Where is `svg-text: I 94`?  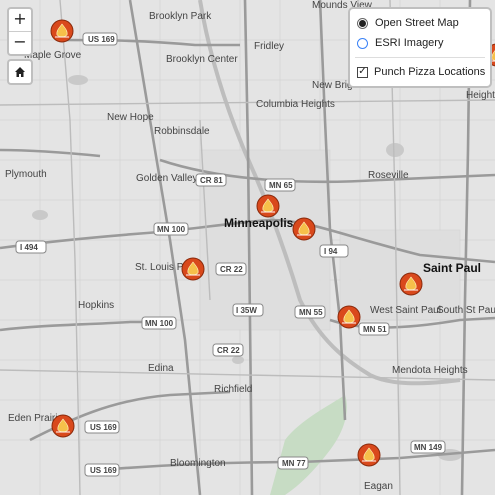 svg-text: I 94 is located at coordinates (331, 251).